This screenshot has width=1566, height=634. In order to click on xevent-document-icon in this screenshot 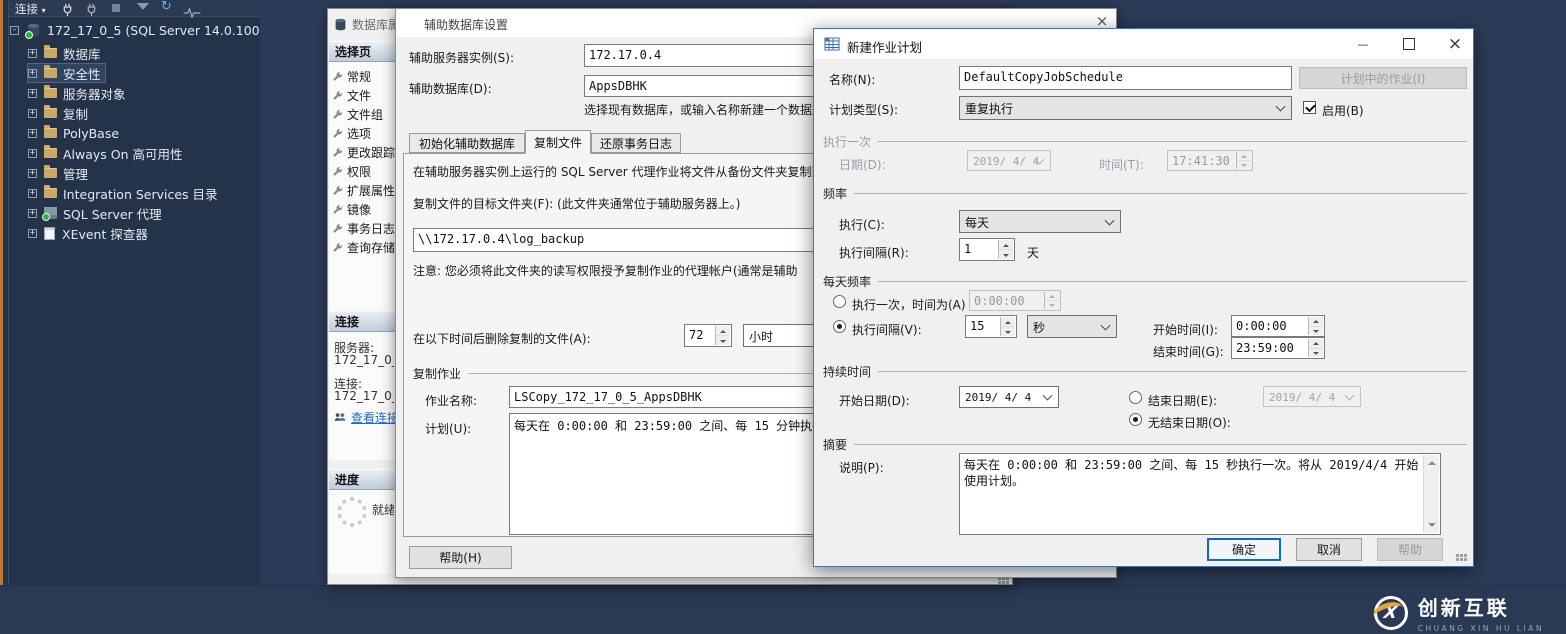, I will do `click(49, 233)`.